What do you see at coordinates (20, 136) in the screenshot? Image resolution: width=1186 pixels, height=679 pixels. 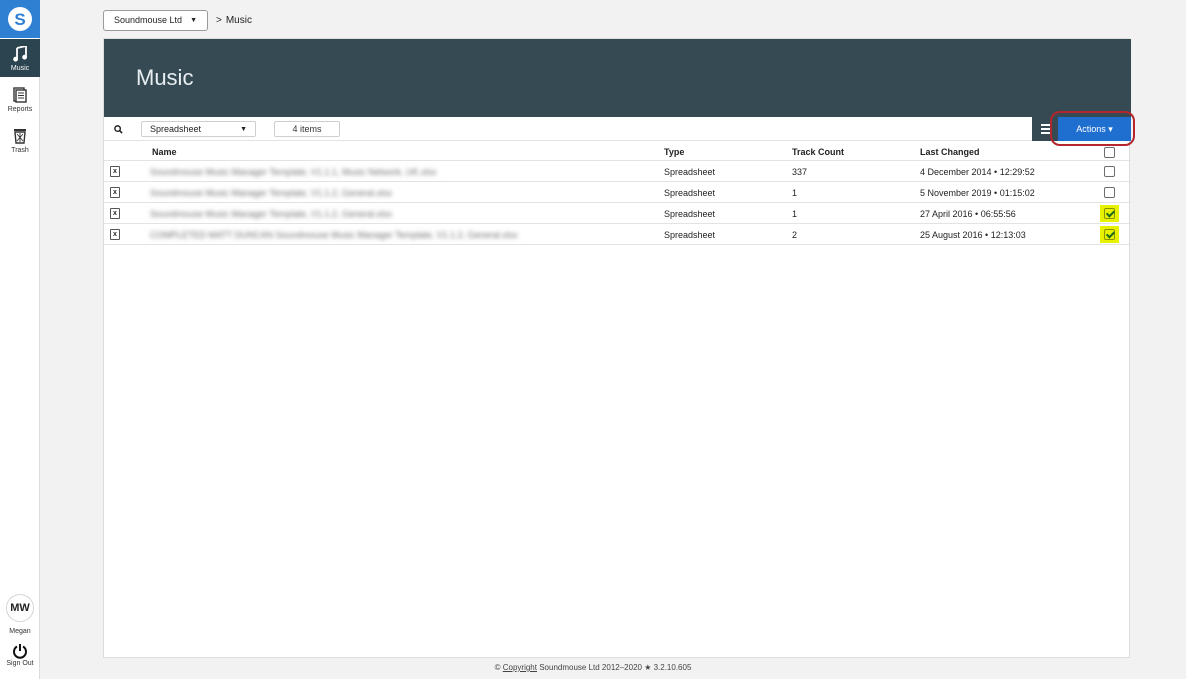 I see `trash-icon` at bounding box center [20, 136].